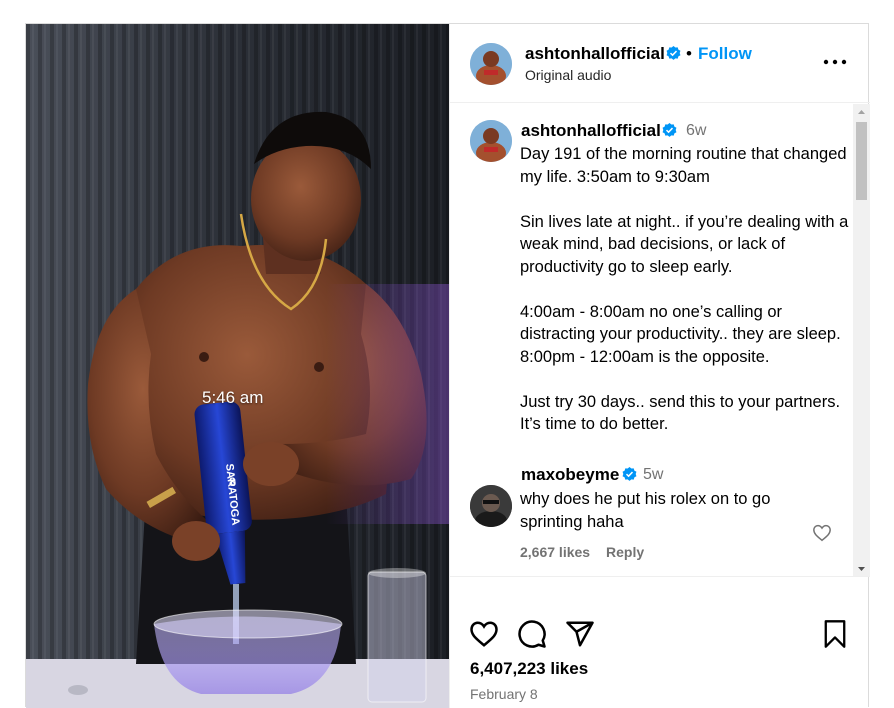  What do you see at coordinates (232, 482) in the screenshot?
I see `bottle-number: 8` at bounding box center [232, 482].